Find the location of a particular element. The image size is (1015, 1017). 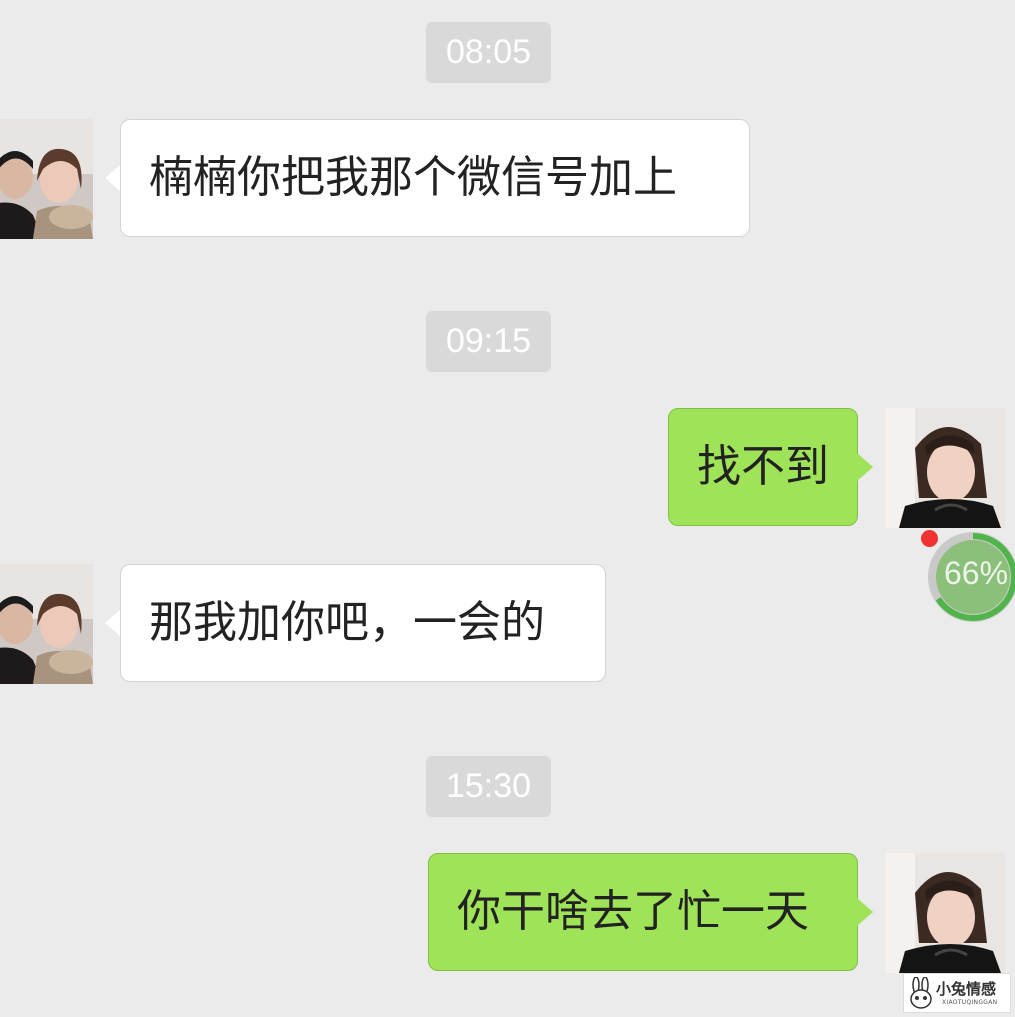

message-bubble-incoming: 楠楠你把我那个微信号加上 is located at coordinates (435, 178).